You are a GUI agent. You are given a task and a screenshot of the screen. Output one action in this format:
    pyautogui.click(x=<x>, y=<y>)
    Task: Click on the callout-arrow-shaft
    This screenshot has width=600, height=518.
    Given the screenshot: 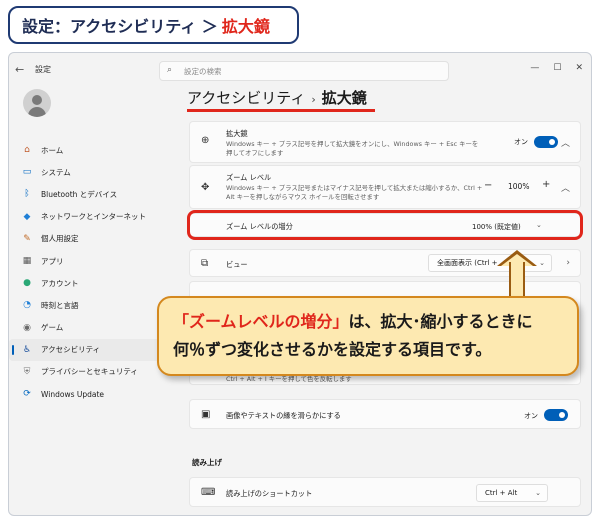 What is the action you would take?
    pyautogui.click(x=517, y=280)
    